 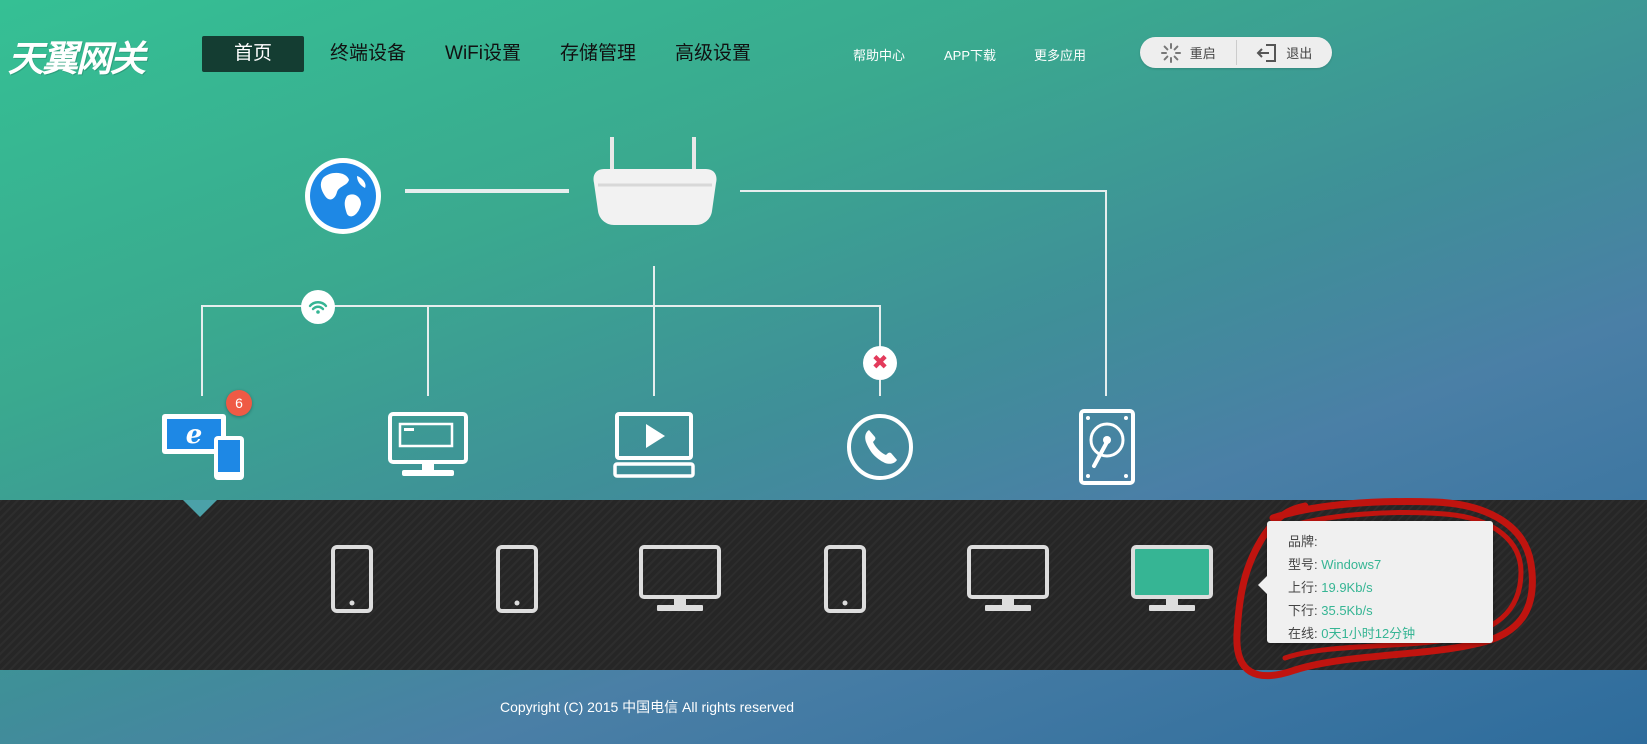 I want to click on device-monitor-2-icon, so click(x=1008, y=579).